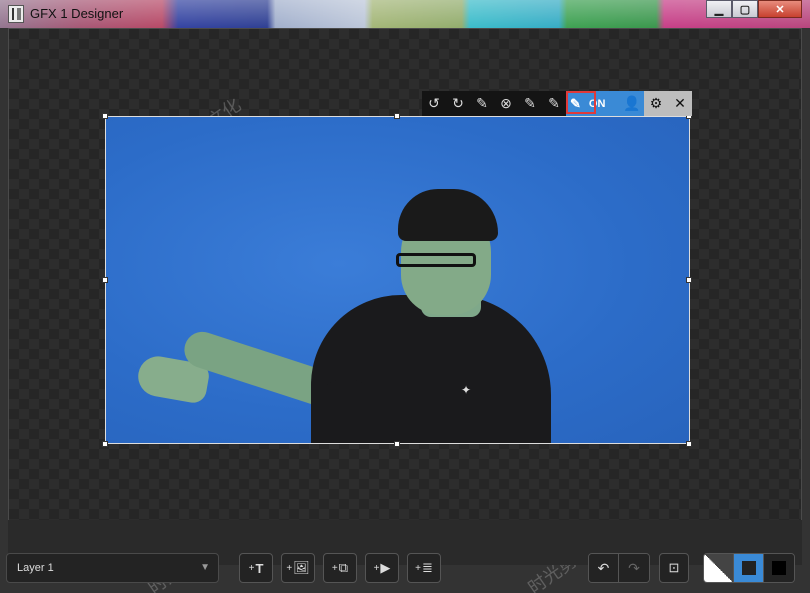 The height and width of the screenshot is (593, 810). What do you see at coordinates (554, 103) in the screenshot?
I see `pen-plus-icon: ✎` at bounding box center [554, 103].